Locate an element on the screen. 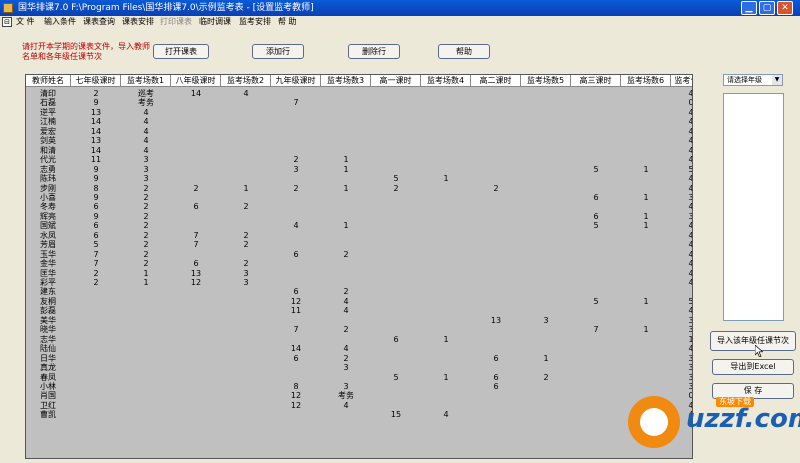 Image resolution: width=800 pixels, height=463 pixels. chevron-down-icon: ▼ is located at coordinates (777, 80).